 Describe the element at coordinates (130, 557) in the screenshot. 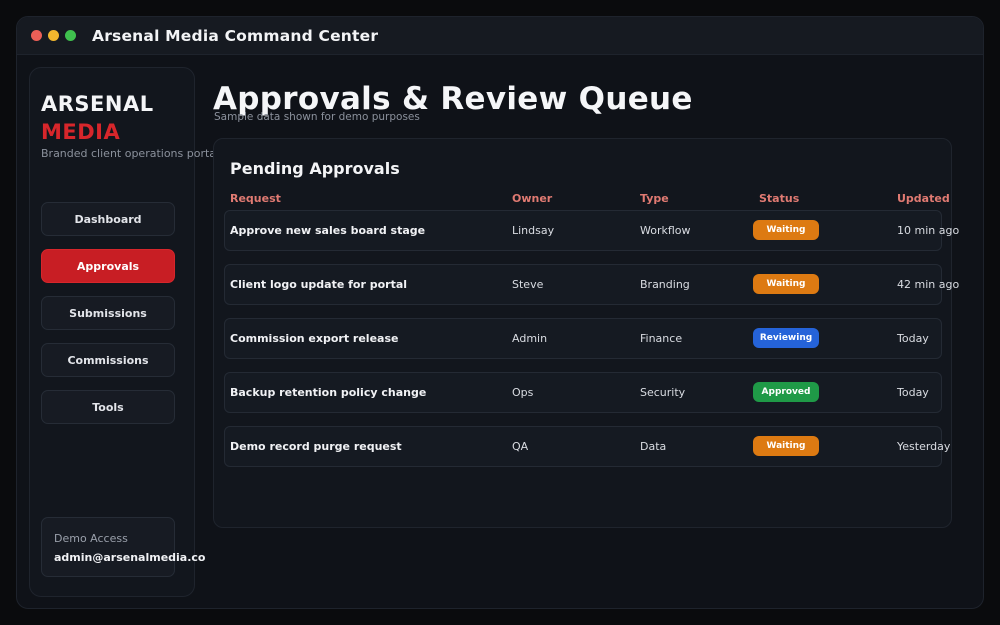

I see `demo-access-email: admin@arsenalmedia.co` at that location.